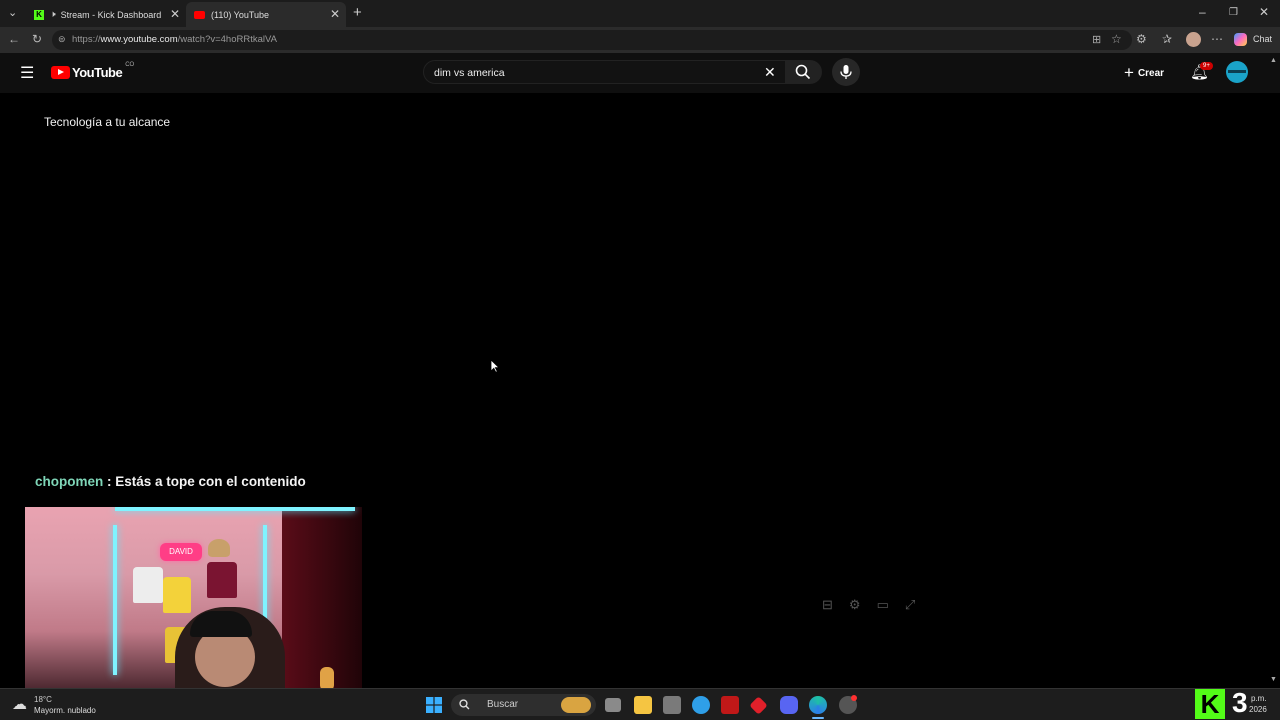 This screenshot has width=1280, height=720. What do you see at coordinates (434, 705) in the screenshot?
I see `windows-start-icon` at bounding box center [434, 705].